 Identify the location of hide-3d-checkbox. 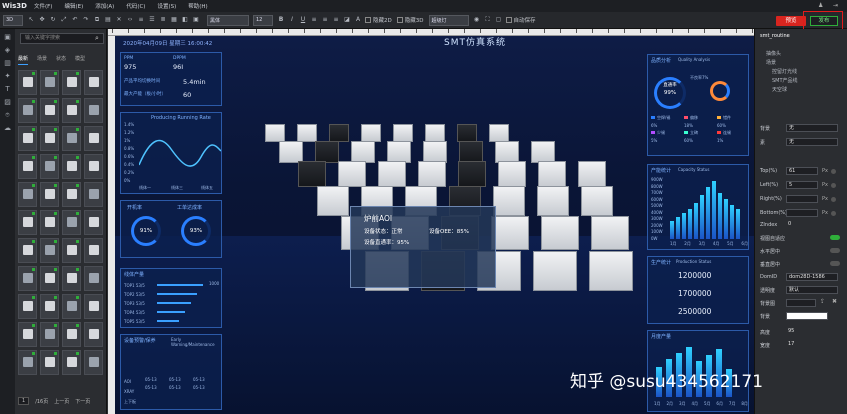
(399, 20).